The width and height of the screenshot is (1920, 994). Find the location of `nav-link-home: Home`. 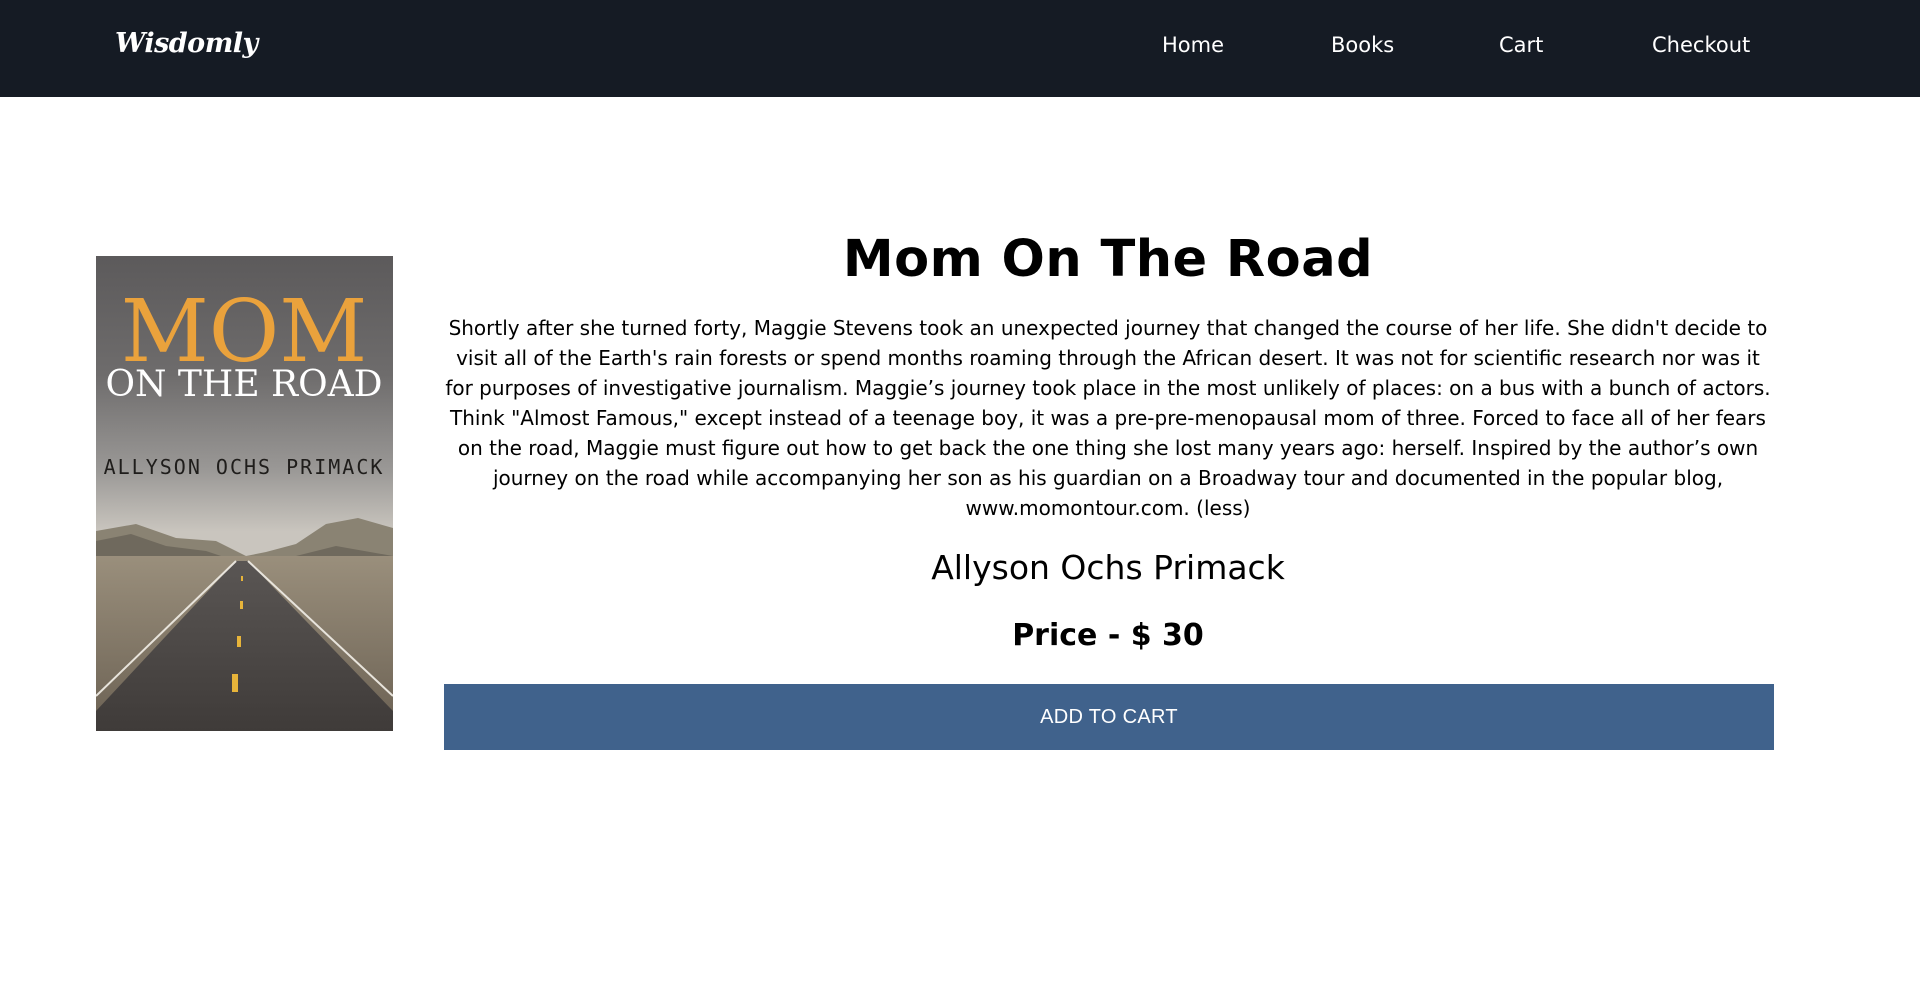

nav-link-home: Home is located at coordinates (1193, 45).